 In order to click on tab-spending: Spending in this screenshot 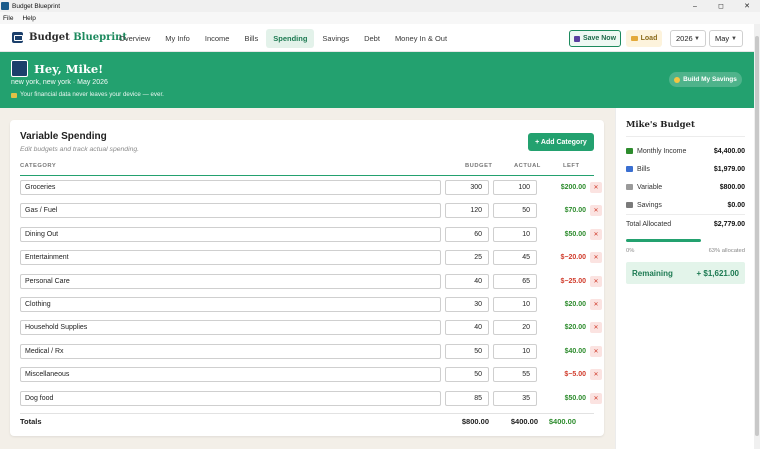, I will do `click(290, 38)`.